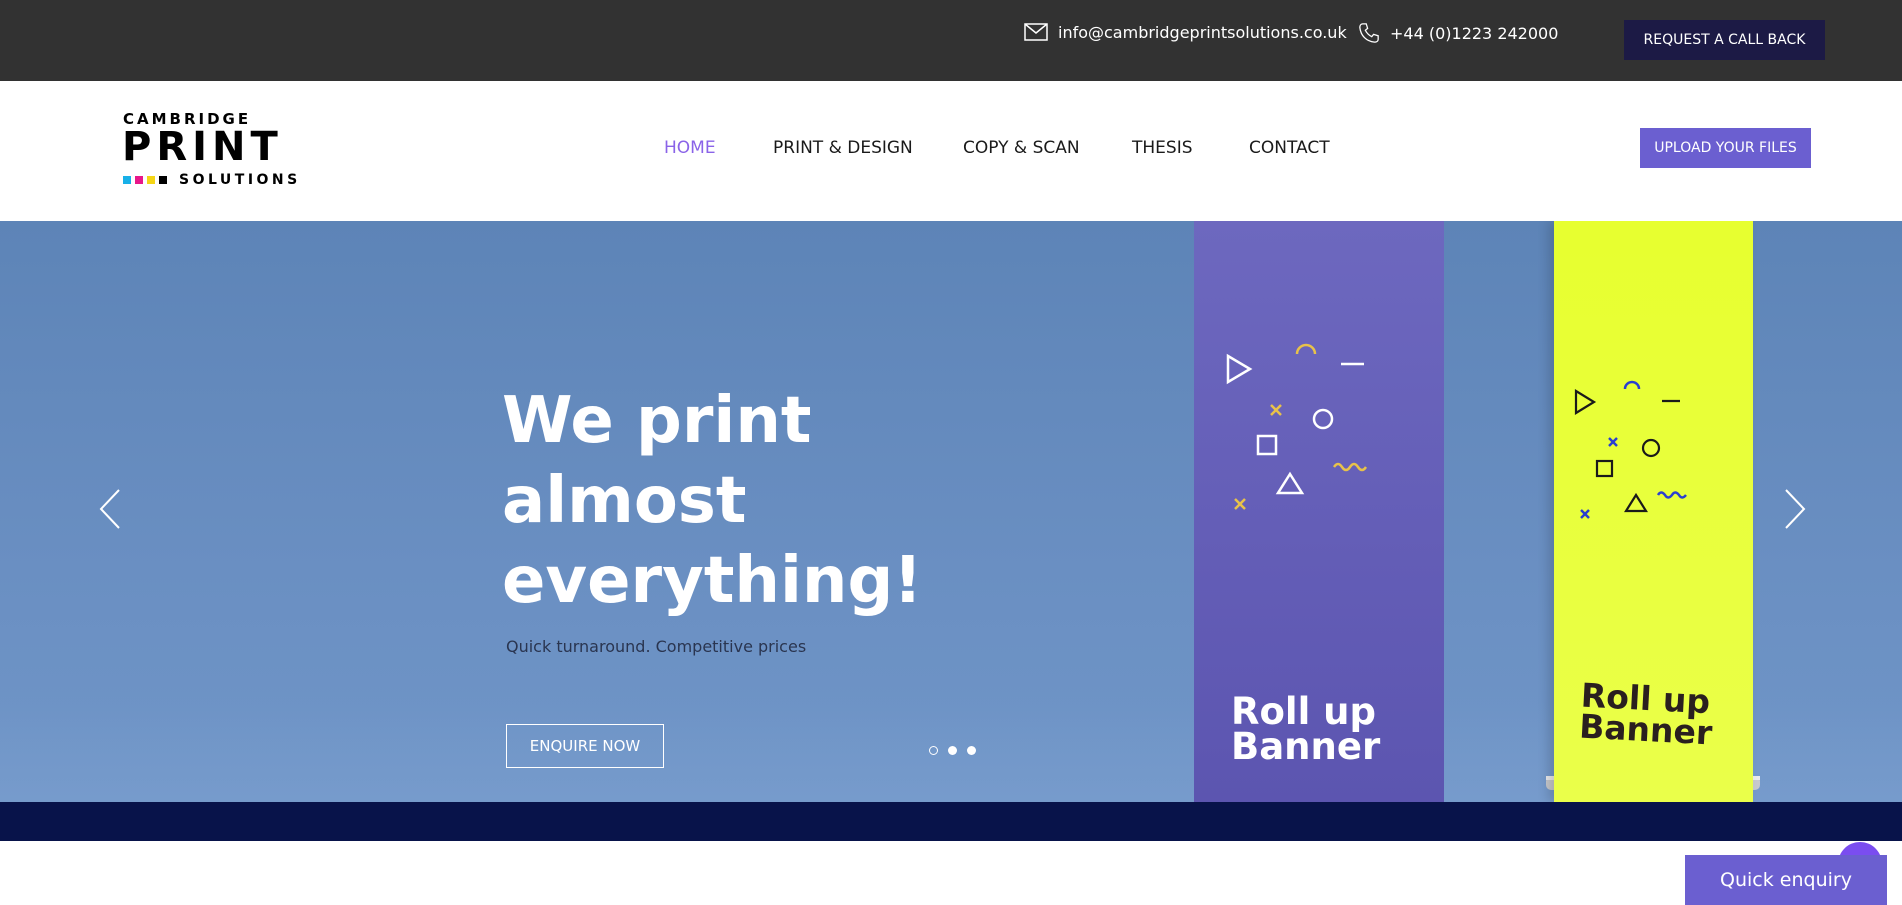 This screenshot has height=905, width=1902. I want to click on banner-shapes-graphic, so click(1297, 426).